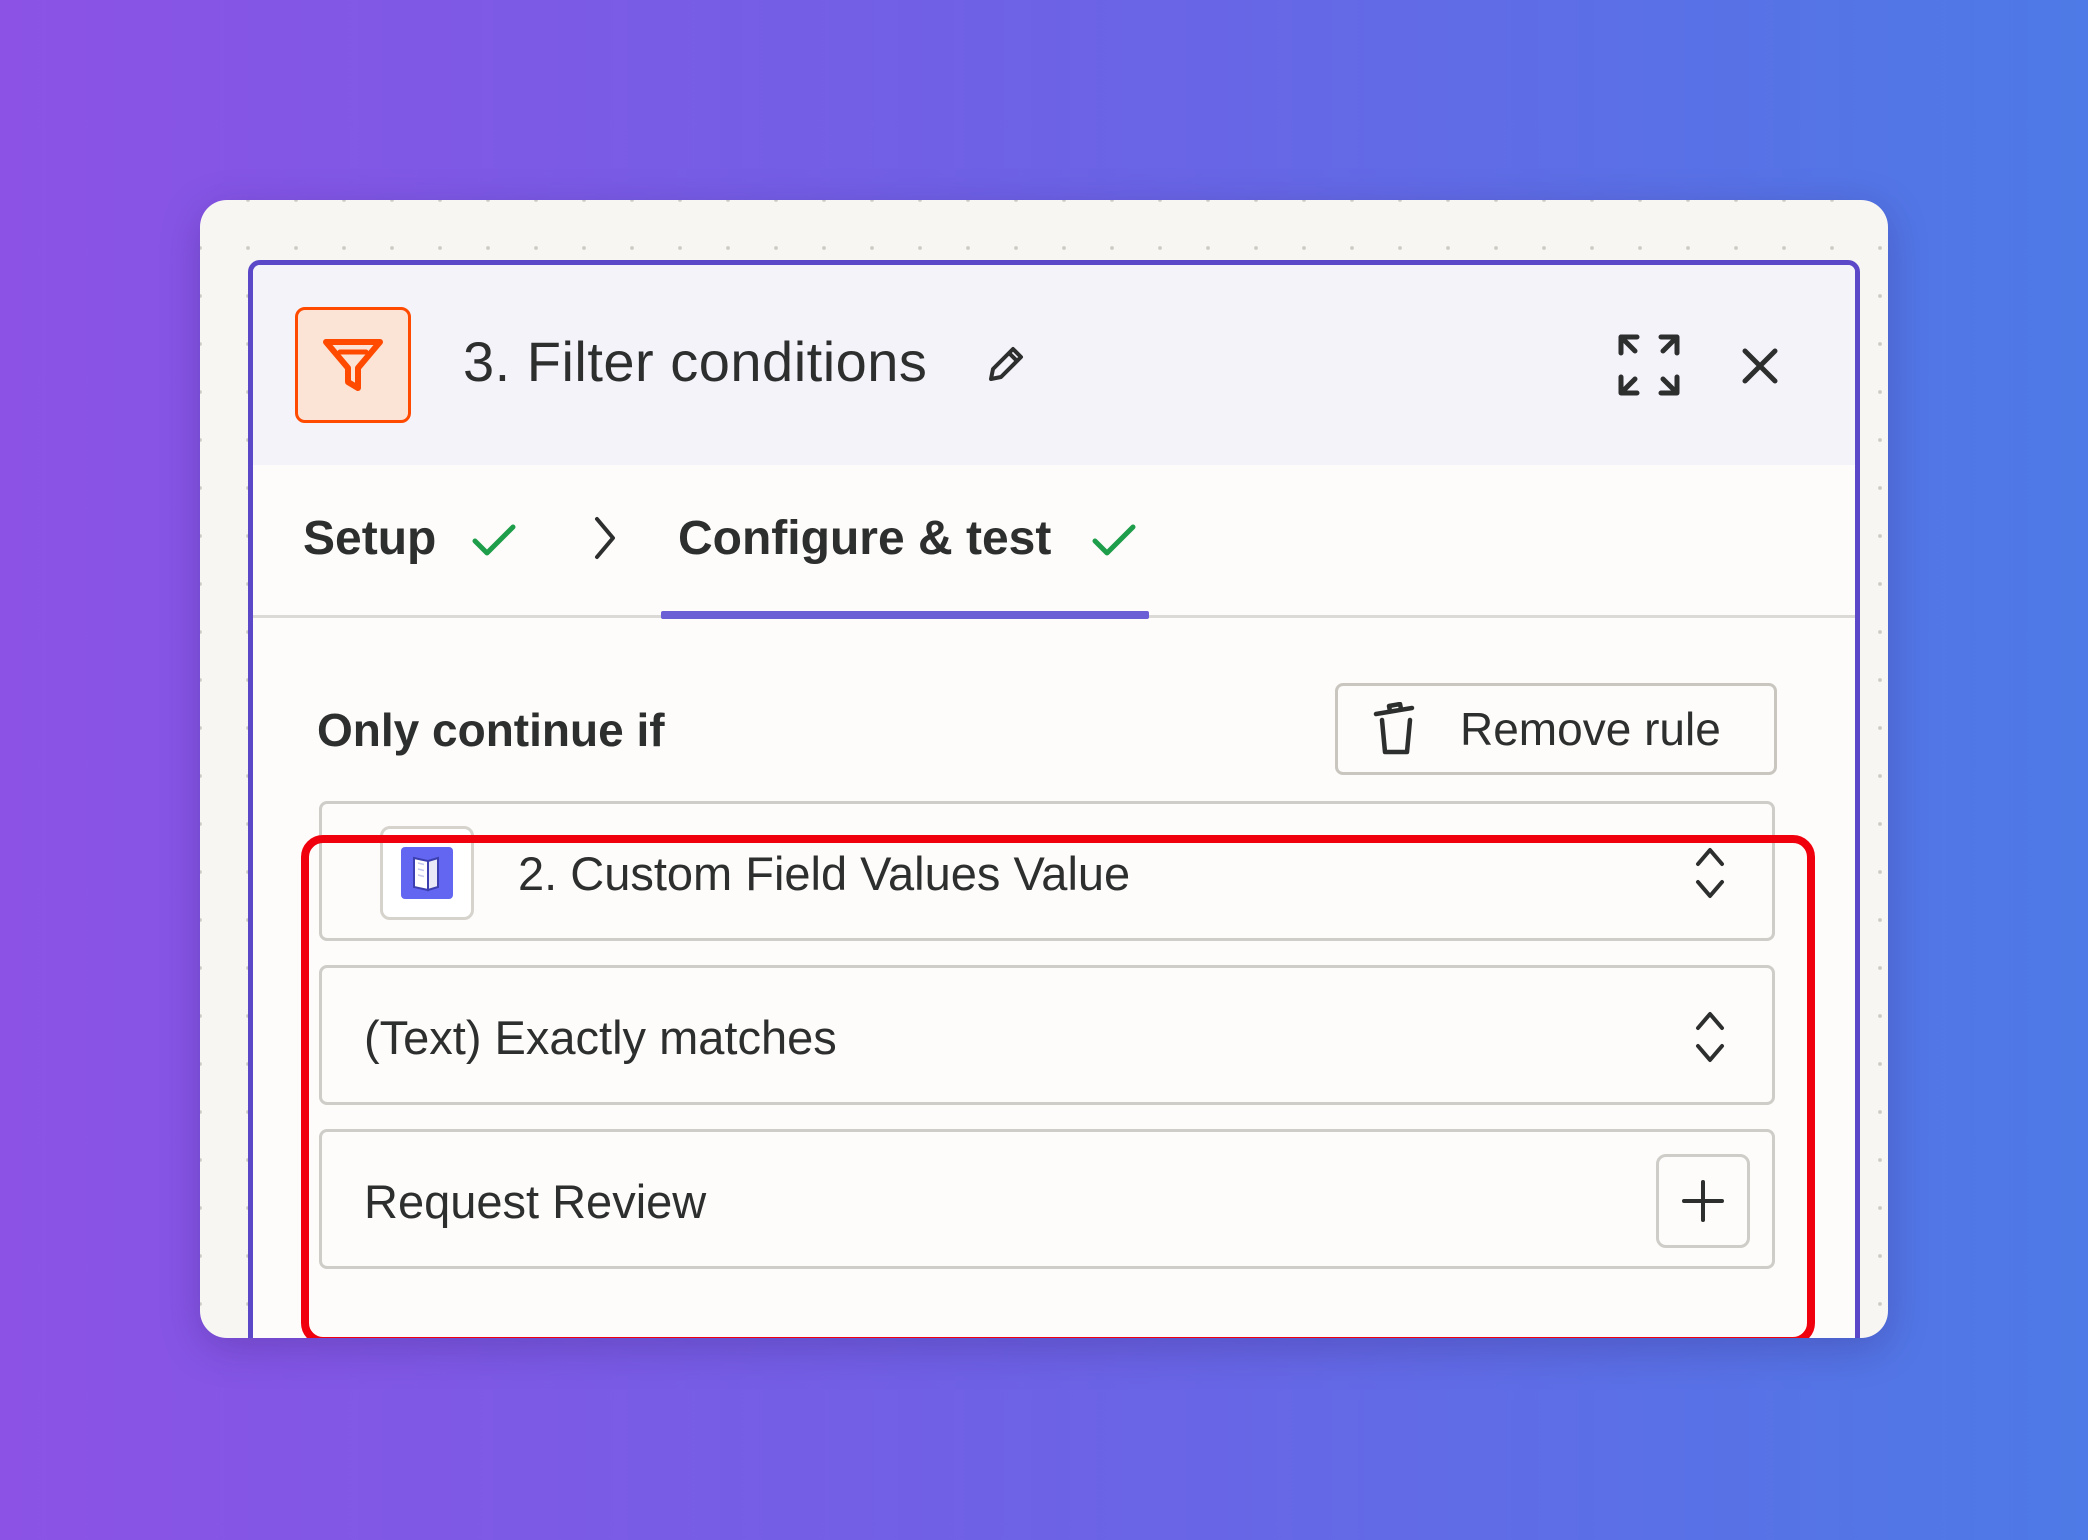 This screenshot has width=2088, height=1540. I want to click on tab-setup: Setup, so click(369, 538).